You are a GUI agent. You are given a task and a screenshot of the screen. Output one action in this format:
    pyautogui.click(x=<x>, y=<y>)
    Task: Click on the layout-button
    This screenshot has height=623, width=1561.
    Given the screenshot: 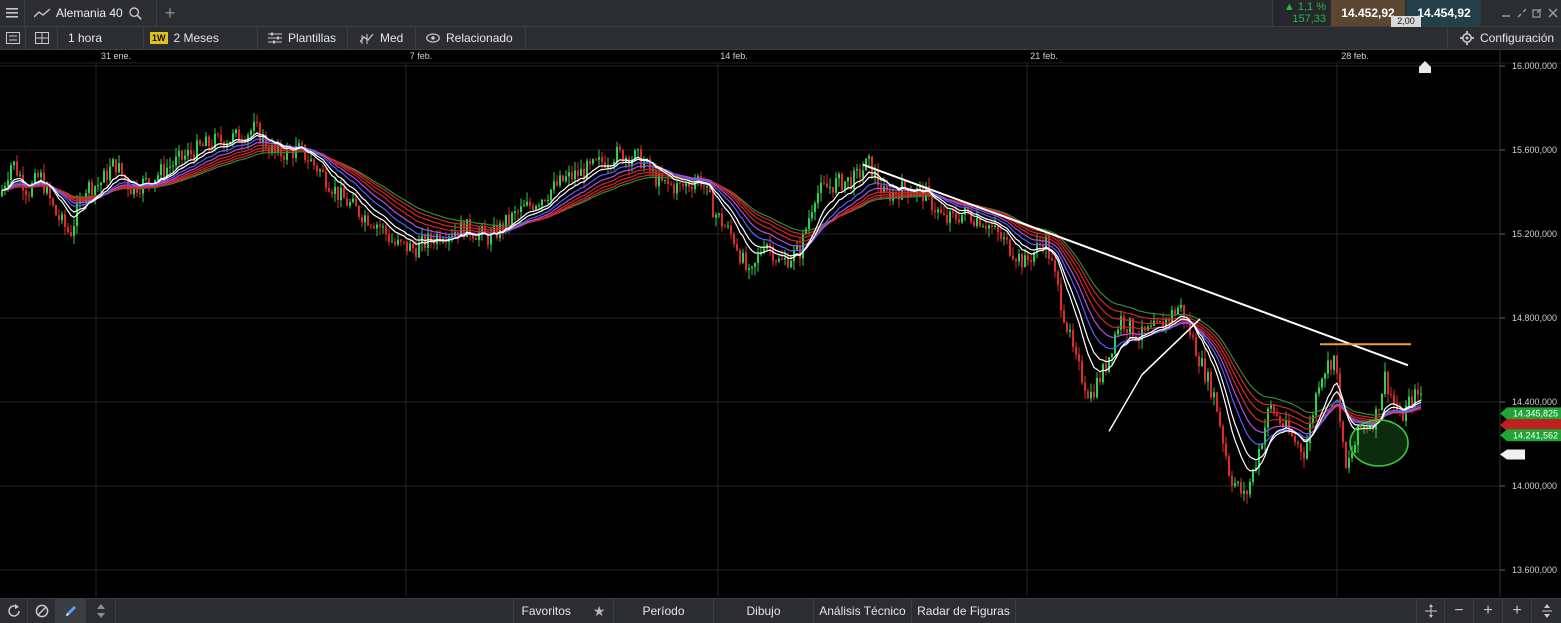 What is the action you would take?
    pyautogui.click(x=42, y=38)
    